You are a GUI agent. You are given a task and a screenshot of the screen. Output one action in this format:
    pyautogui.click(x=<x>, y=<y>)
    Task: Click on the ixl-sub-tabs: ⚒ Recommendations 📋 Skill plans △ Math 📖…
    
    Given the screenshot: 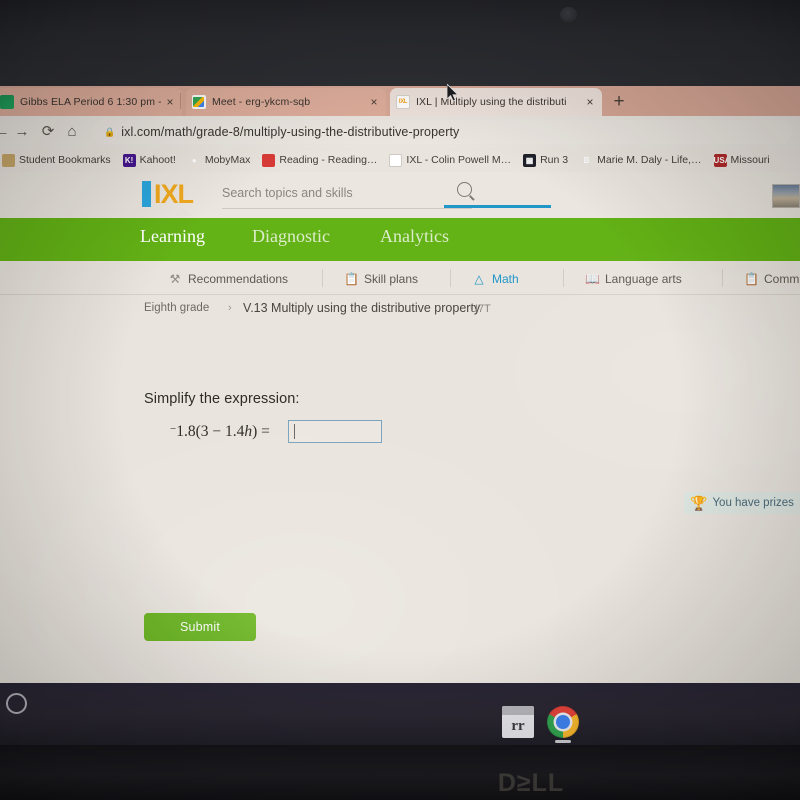 What is the action you would take?
    pyautogui.click(x=400, y=278)
    